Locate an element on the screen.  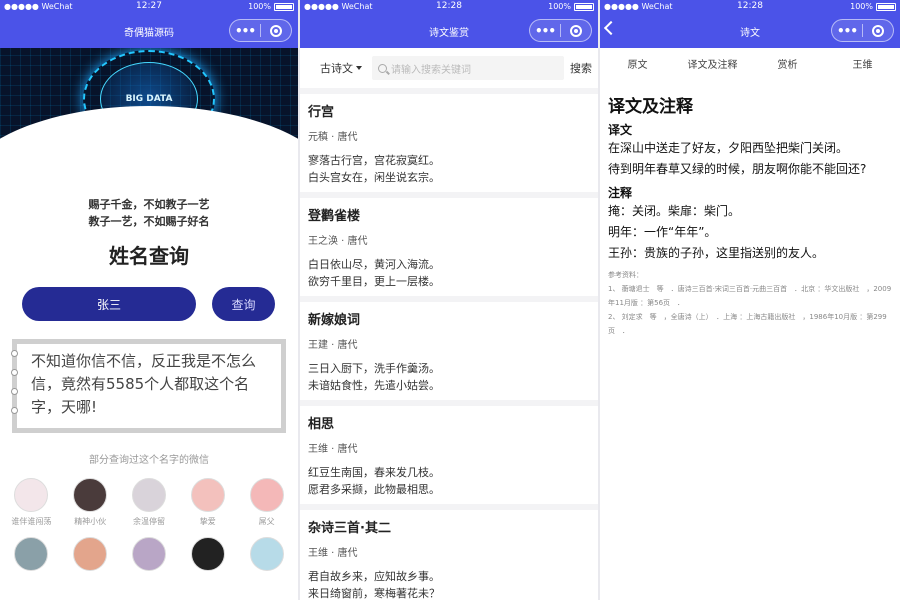
nav-title: 诗文鉴赏 is located at coordinates (449, 33).